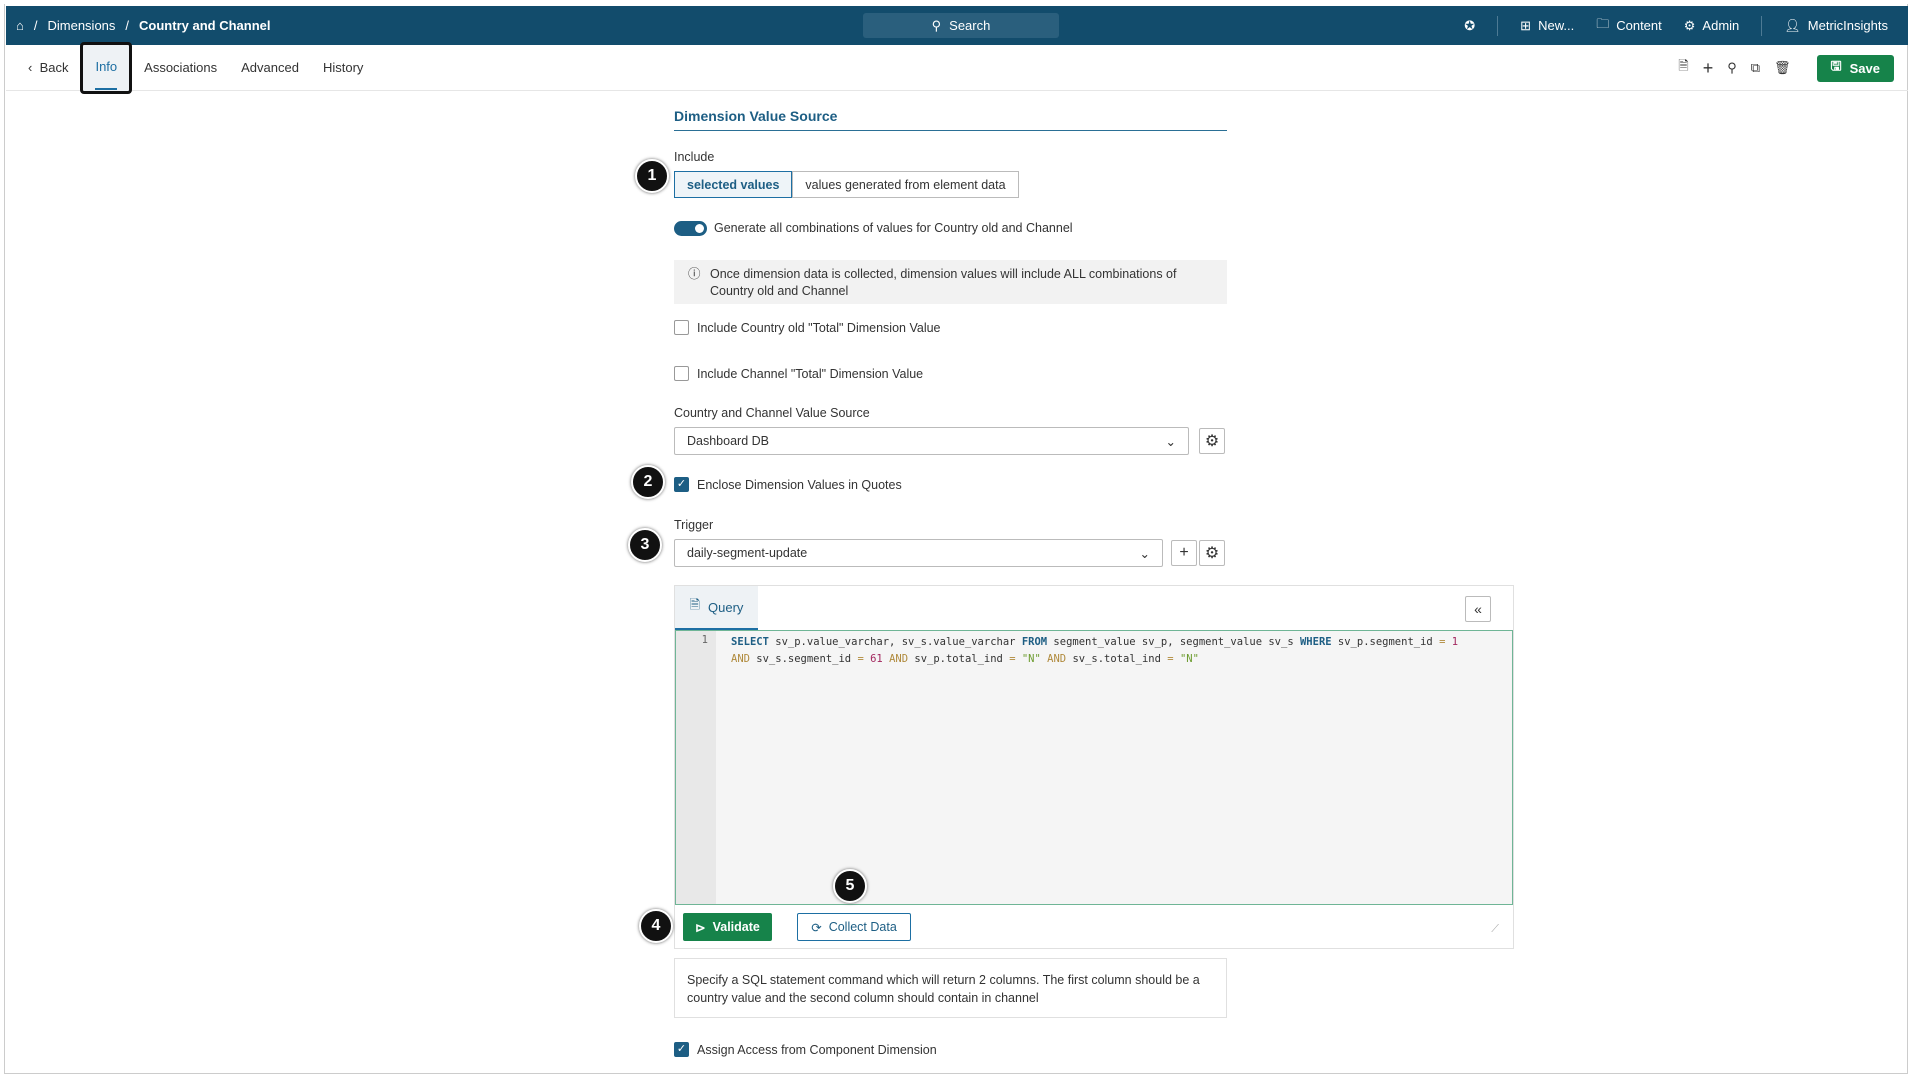 Image resolution: width=1912 pixels, height=1076 pixels. Describe the element at coordinates (772, 413) in the screenshot. I see `source-label: Country and Channel Value Source` at that location.